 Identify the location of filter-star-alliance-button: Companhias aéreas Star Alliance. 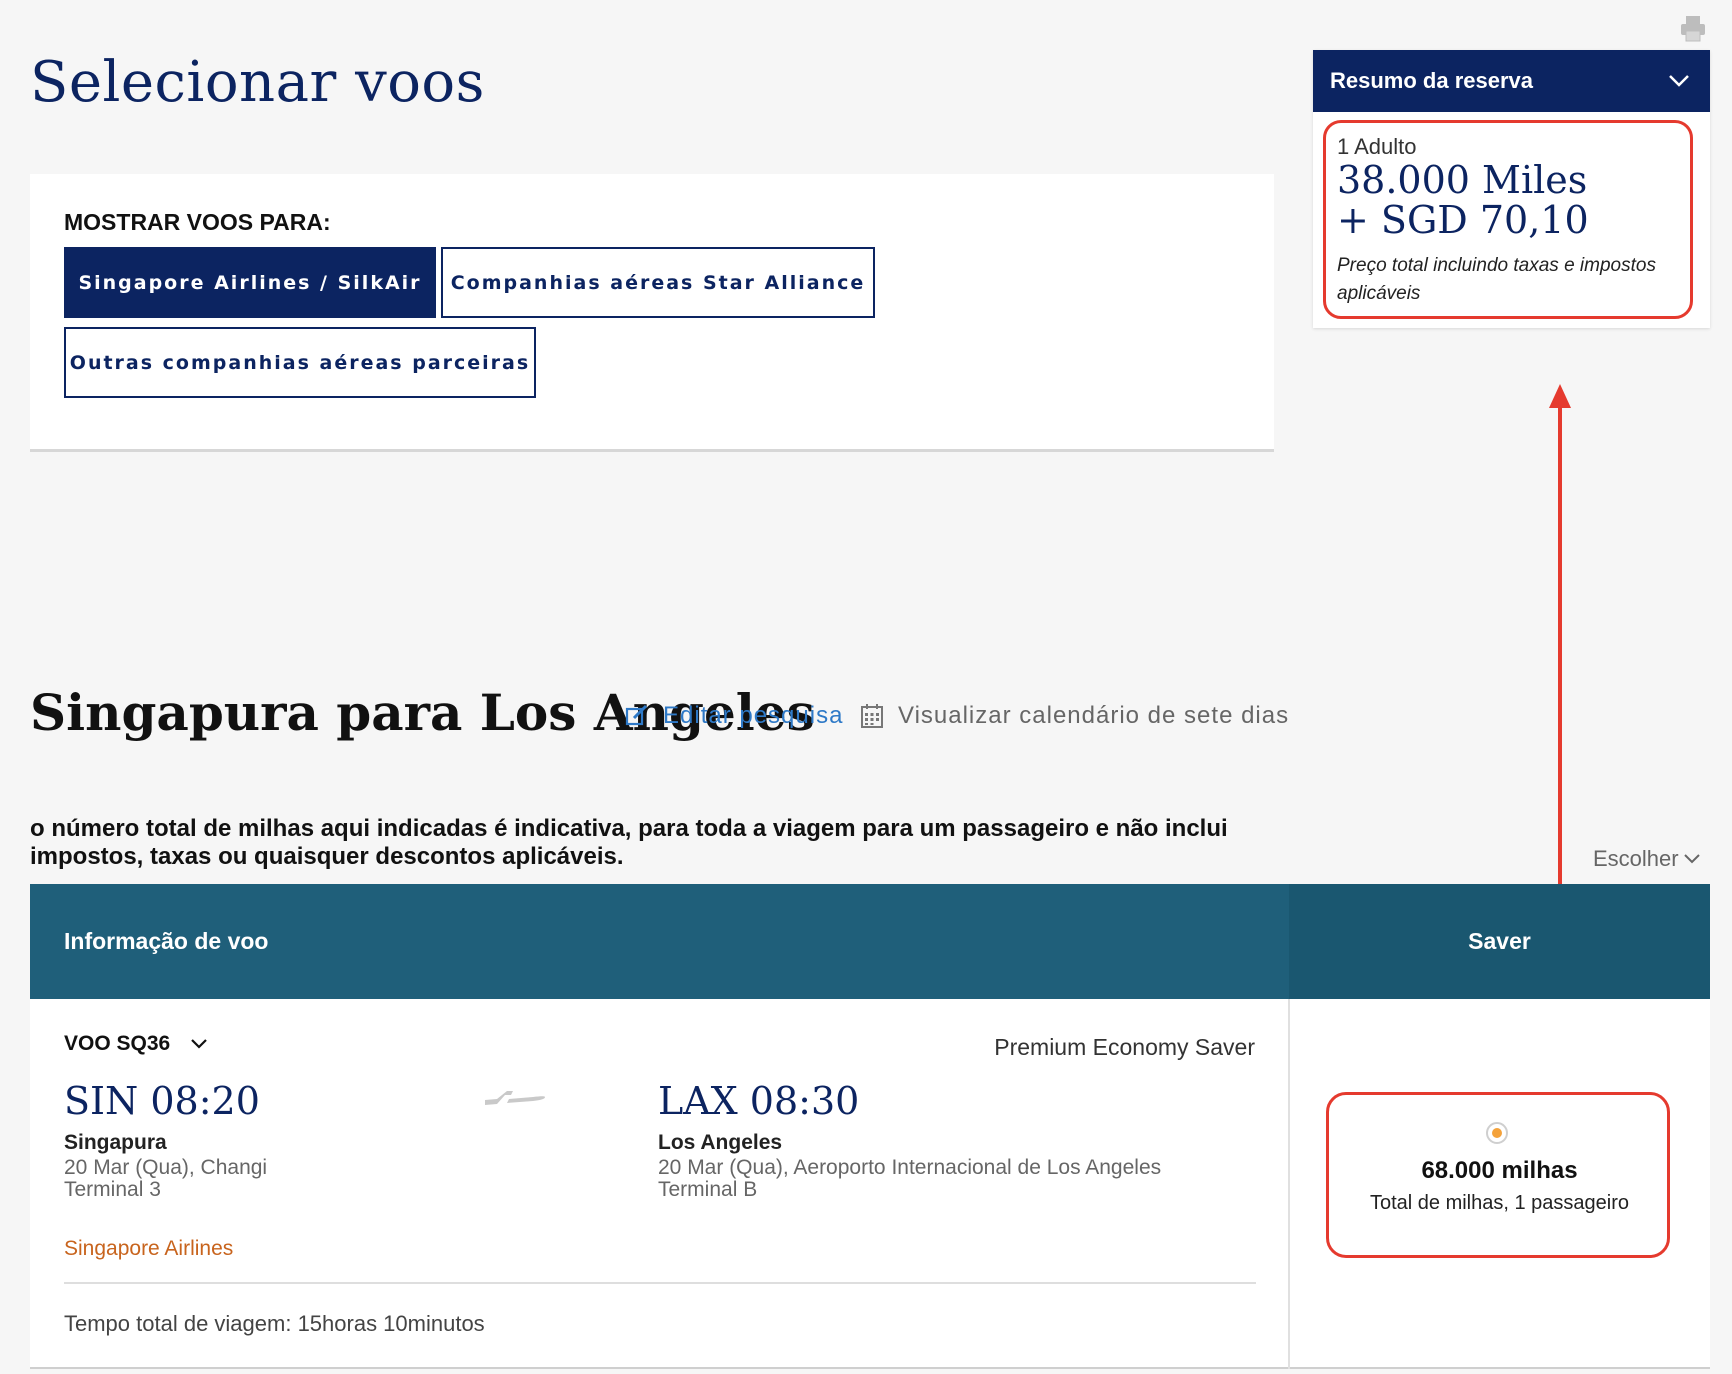
(658, 282).